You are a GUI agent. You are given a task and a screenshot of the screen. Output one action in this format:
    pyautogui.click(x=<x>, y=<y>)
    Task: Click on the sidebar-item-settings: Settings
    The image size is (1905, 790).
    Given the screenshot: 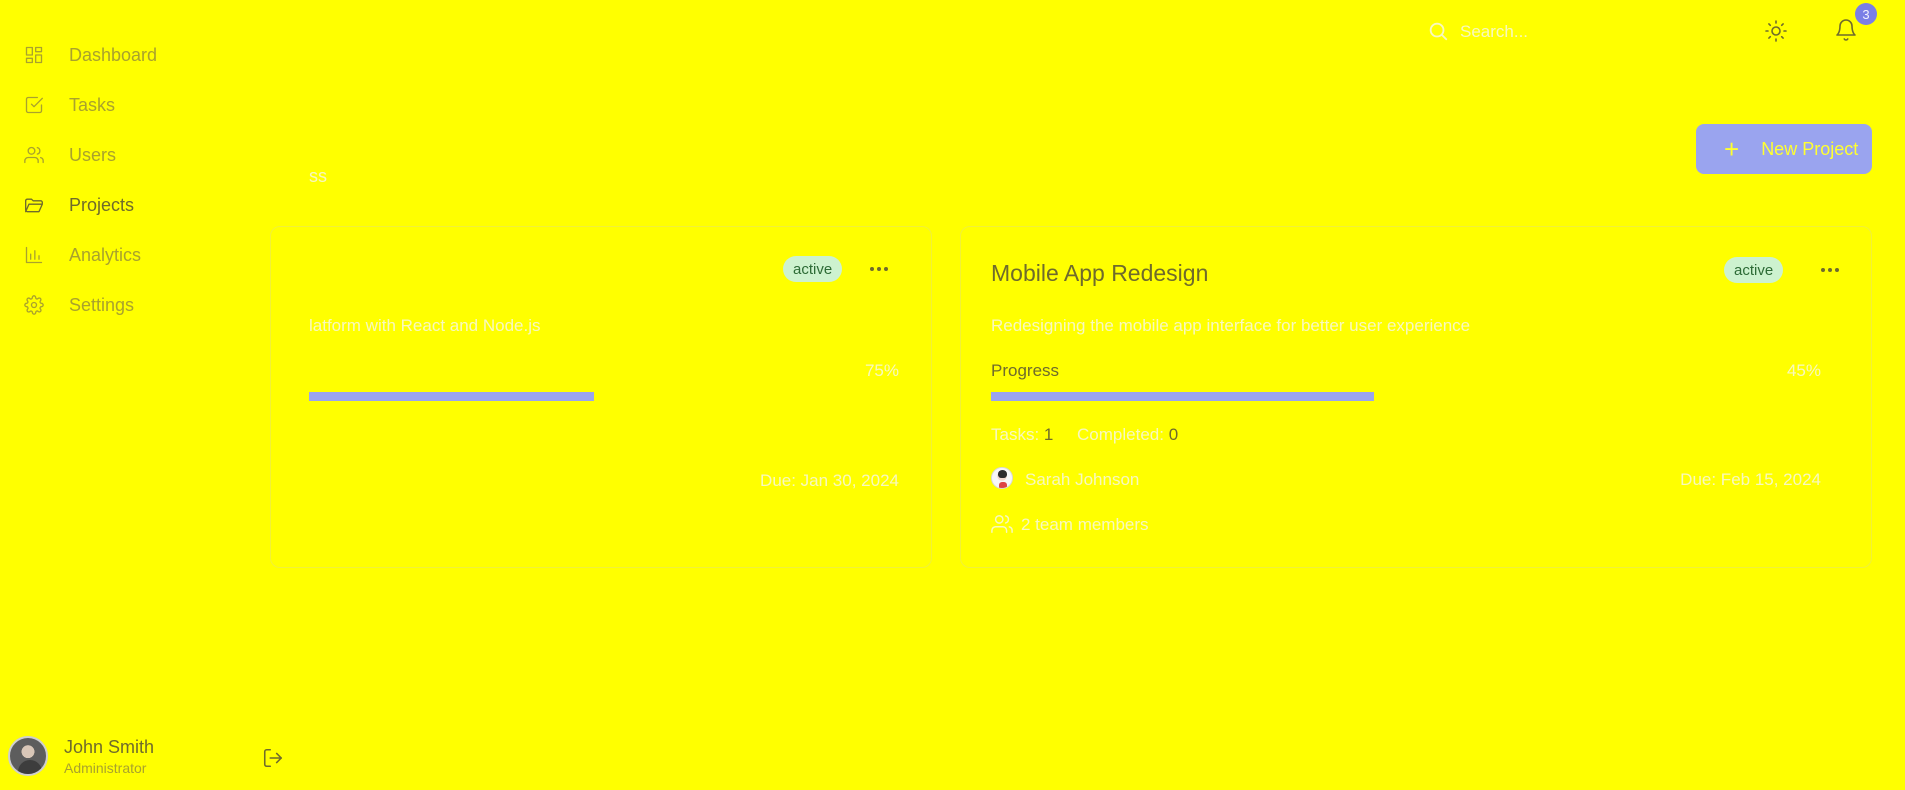 What is the action you would take?
    pyautogui.click(x=79, y=305)
    